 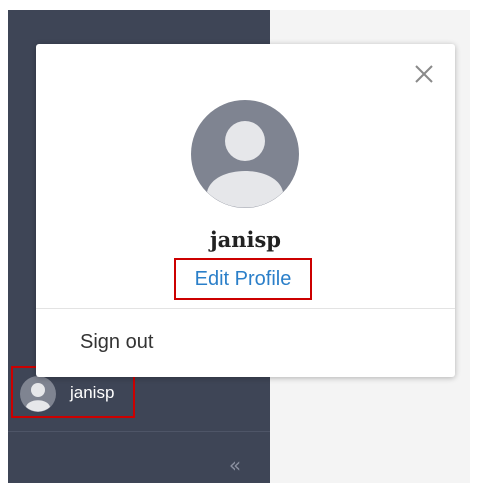 I want to click on double-chevron-left-icon: «, so click(x=235, y=465).